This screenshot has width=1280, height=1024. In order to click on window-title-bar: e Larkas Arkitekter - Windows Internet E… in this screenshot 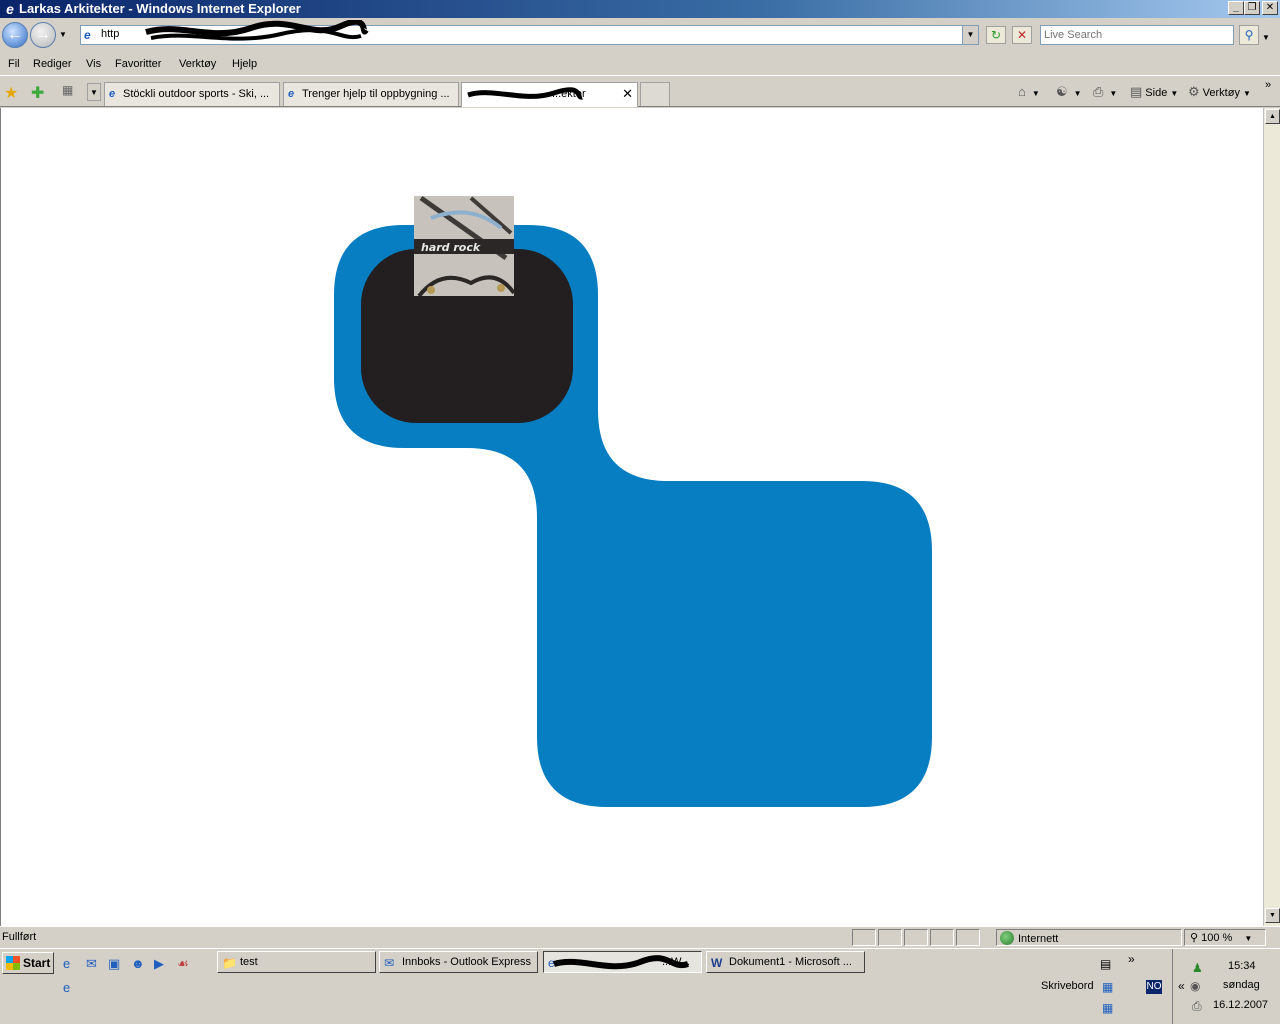, I will do `click(640, 9)`.